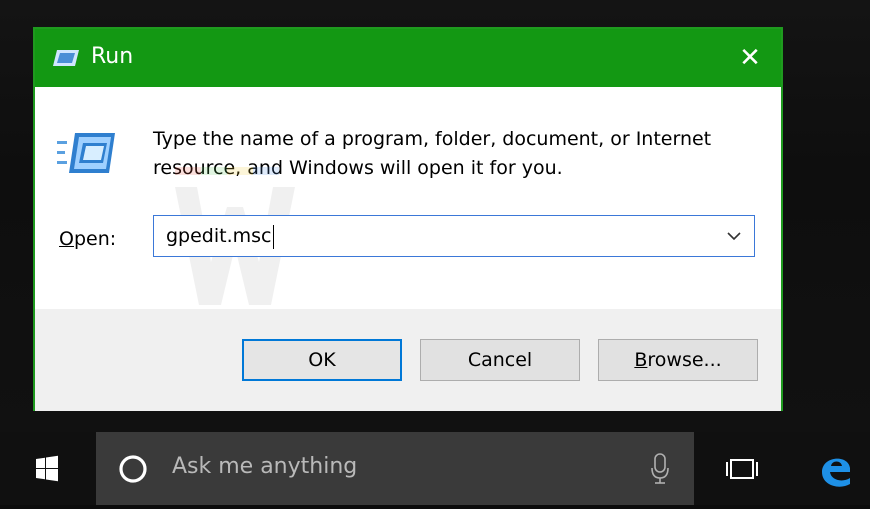  What do you see at coordinates (408, 58) in the screenshot?
I see `title-bar: Run ✕` at bounding box center [408, 58].